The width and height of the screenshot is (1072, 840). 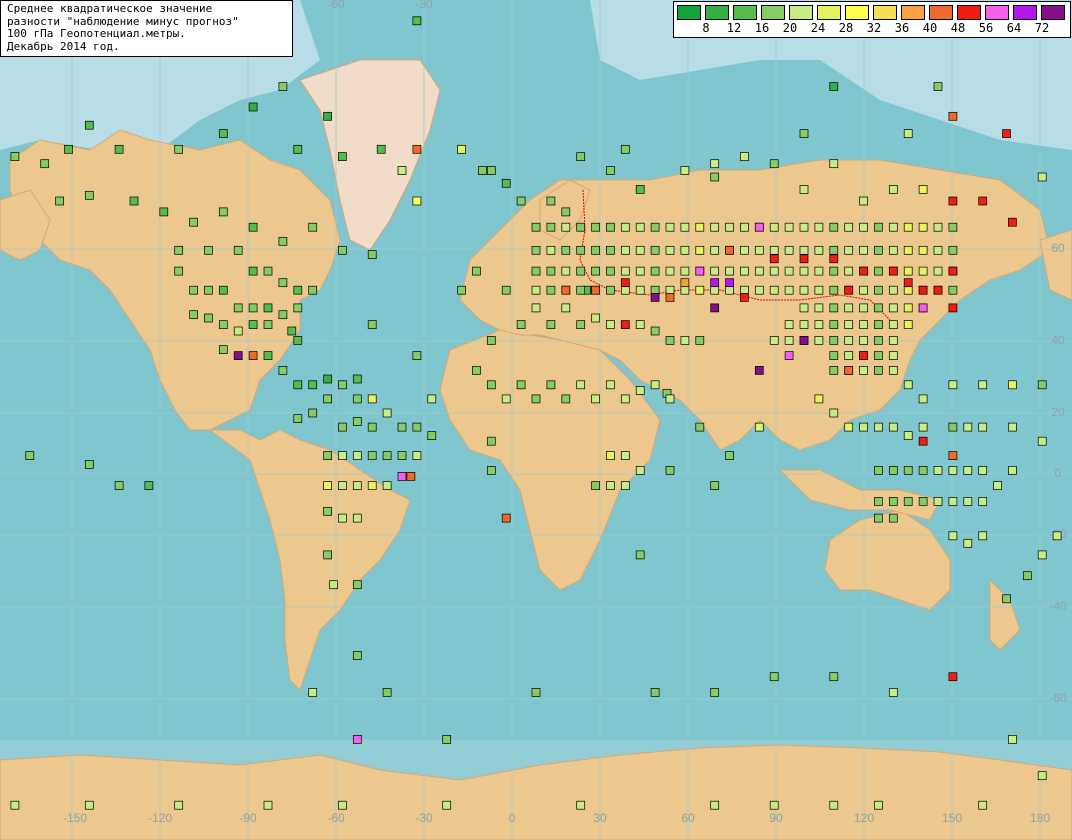 What do you see at coordinates (874, 28) in the screenshot?
I see `legend-label: 32` at bounding box center [874, 28].